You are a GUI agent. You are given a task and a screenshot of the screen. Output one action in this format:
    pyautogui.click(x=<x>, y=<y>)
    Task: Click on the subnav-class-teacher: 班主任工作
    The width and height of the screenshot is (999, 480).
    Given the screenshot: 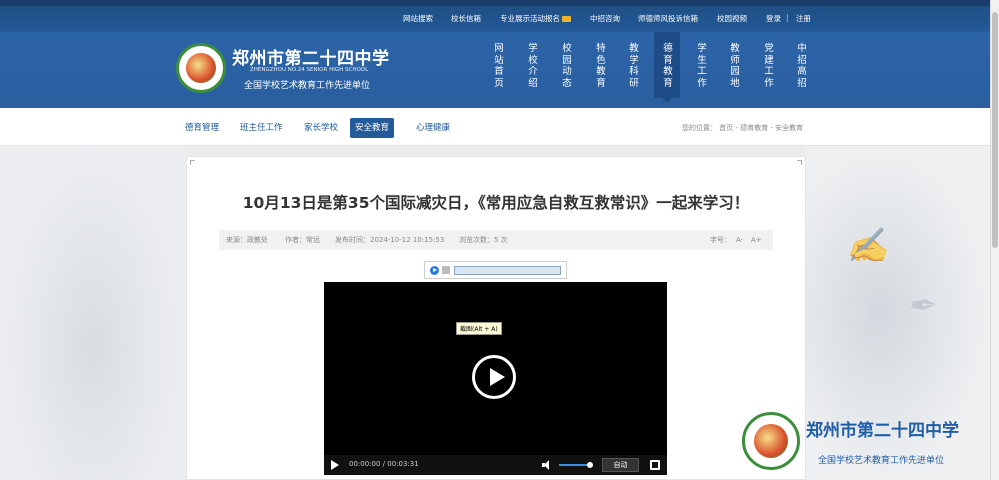 What is the action you would take?
    pyautogui.click(x=261, y=128)
    